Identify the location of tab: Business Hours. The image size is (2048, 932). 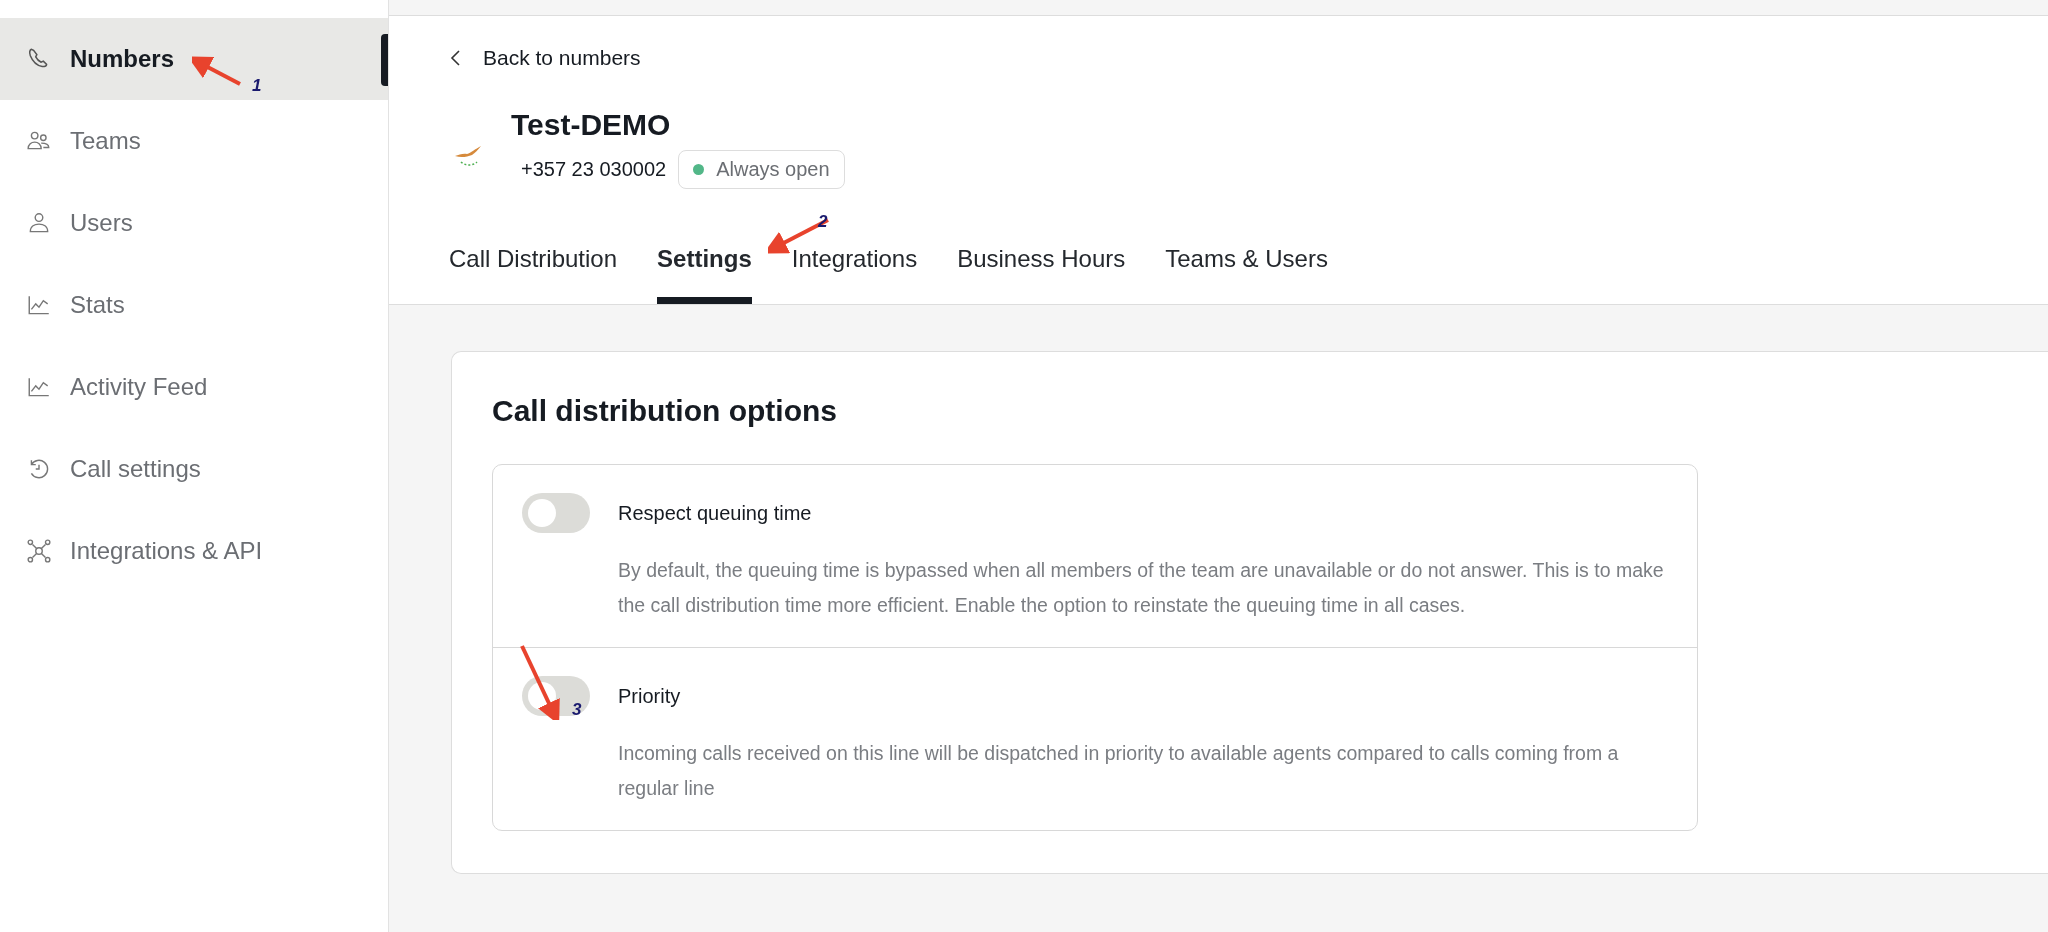
(1041, 268).